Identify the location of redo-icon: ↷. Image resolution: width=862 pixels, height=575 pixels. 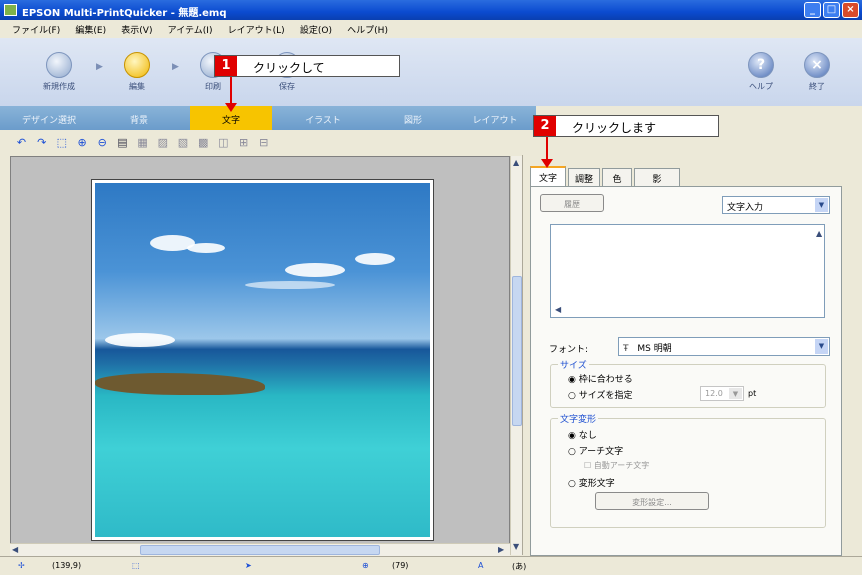
(41, 142).